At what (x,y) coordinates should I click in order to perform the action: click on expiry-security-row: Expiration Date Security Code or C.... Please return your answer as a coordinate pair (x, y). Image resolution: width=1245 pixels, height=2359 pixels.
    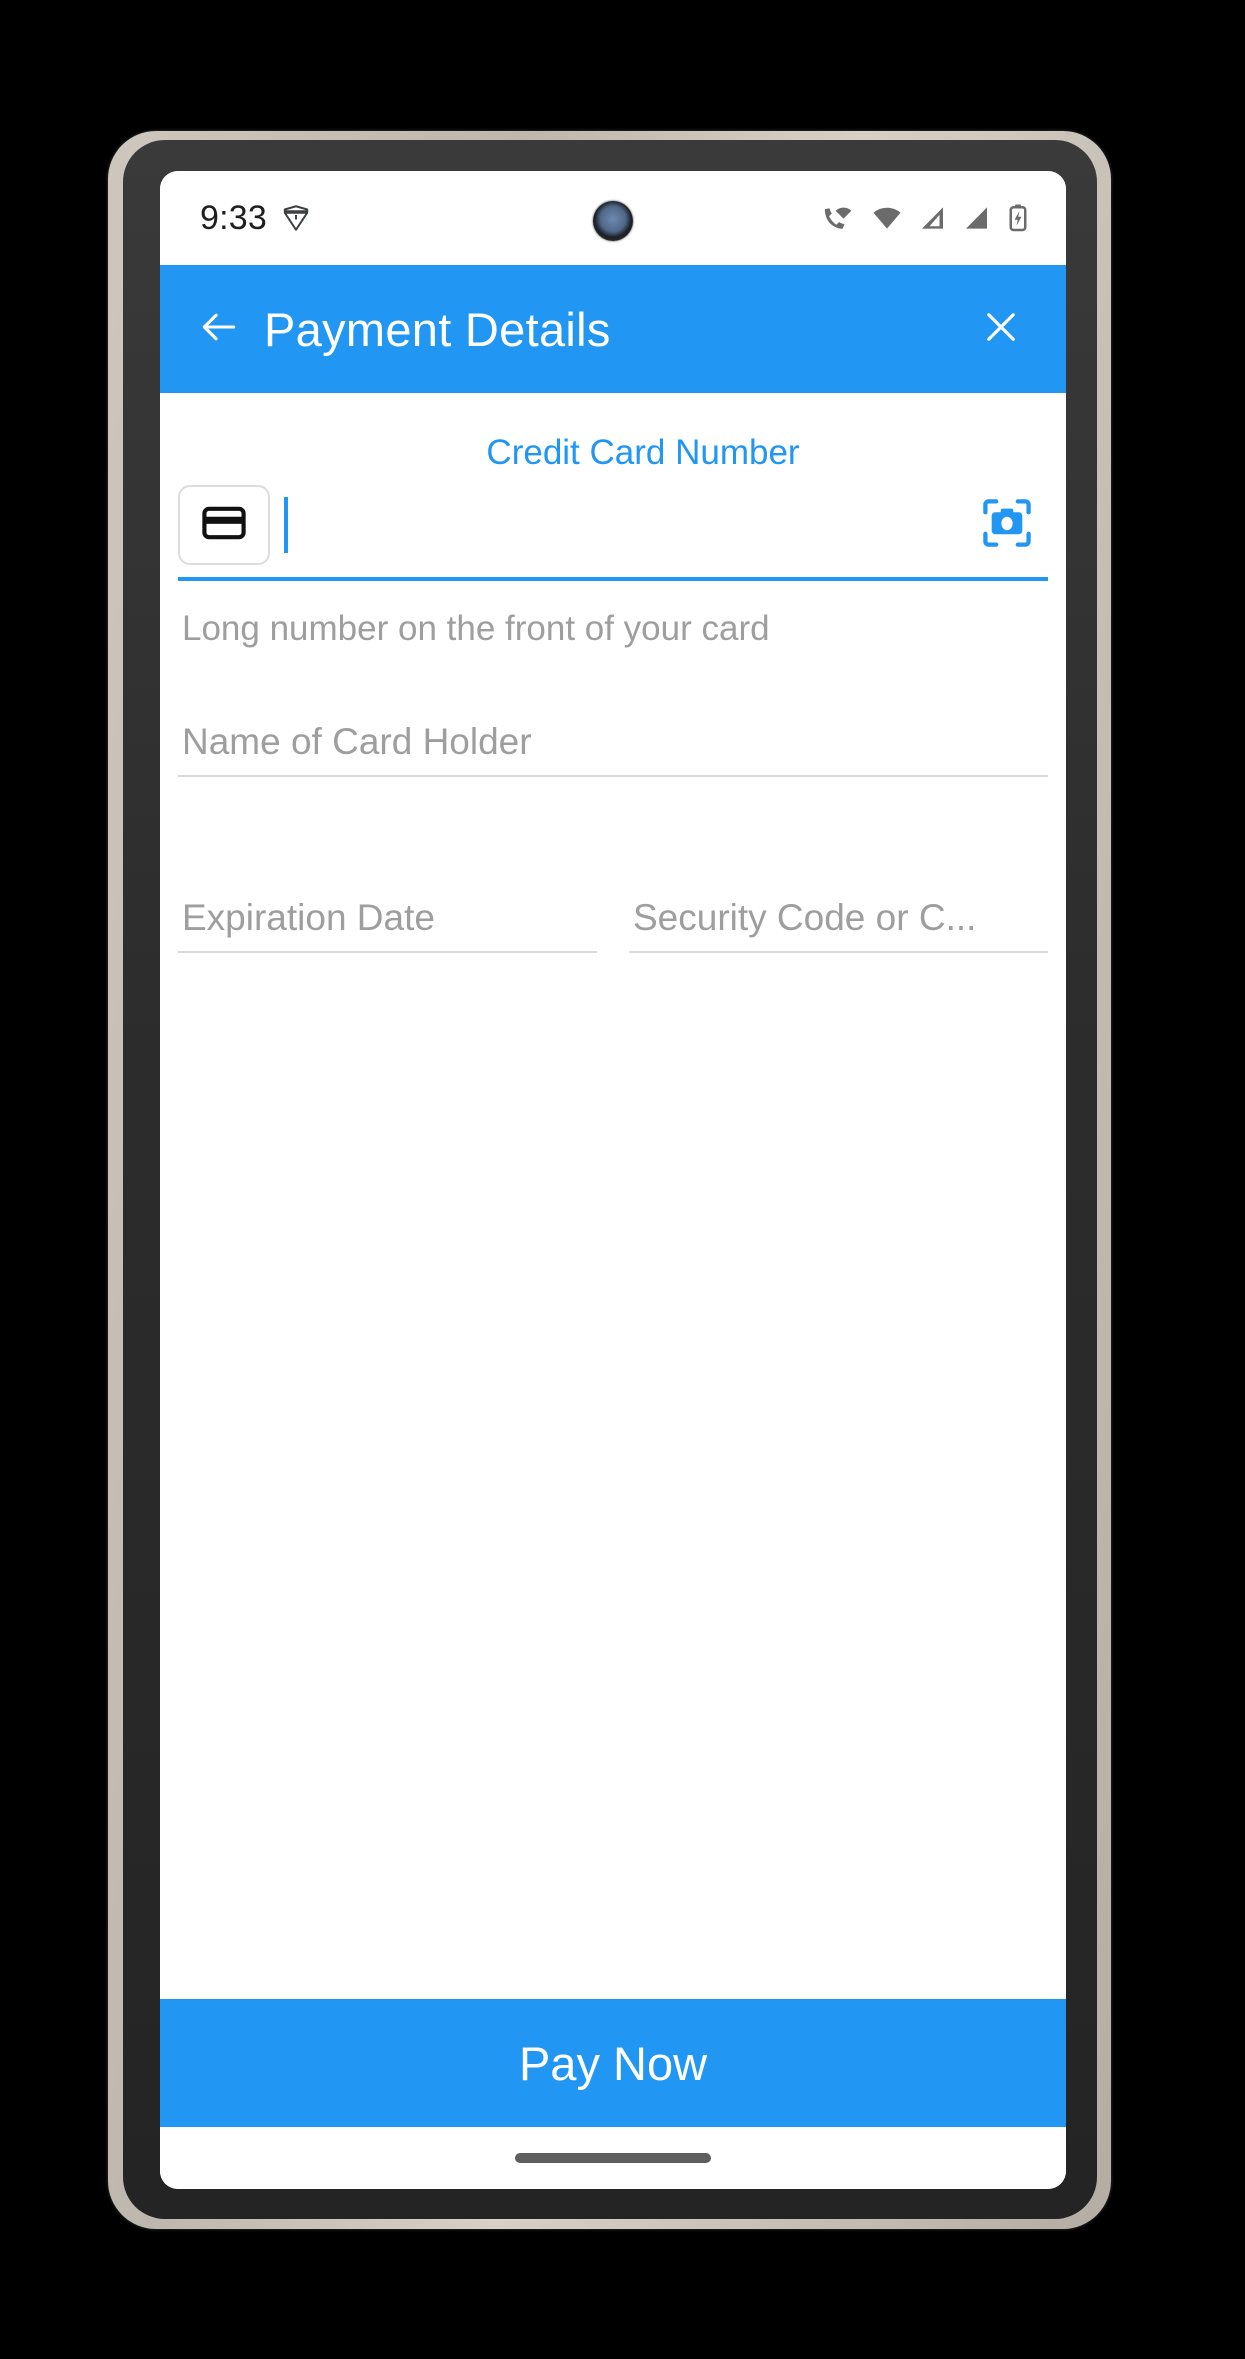
    Looking at the image, I should click on (613, 925).